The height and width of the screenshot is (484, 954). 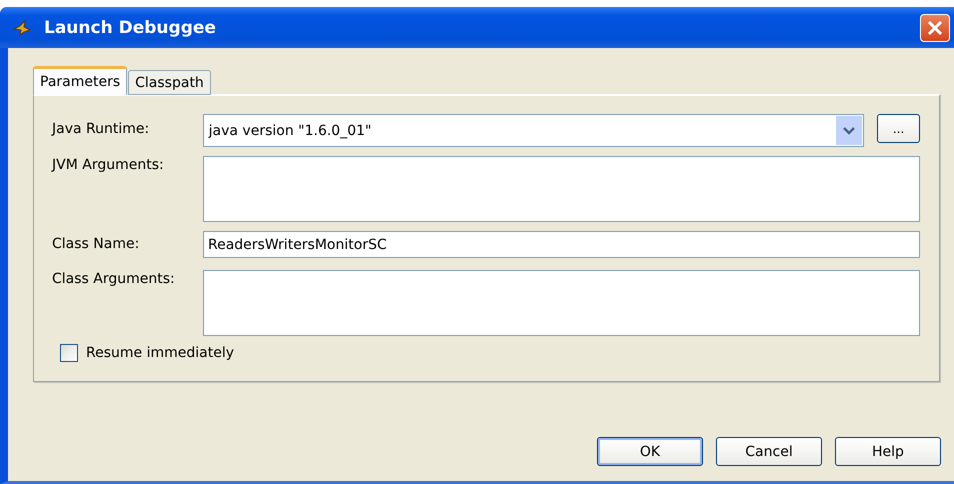 What do you see at coordinates (888, 451) in the screenshot?
I see `dialog-button: Help` at bounding box center [888, 451].